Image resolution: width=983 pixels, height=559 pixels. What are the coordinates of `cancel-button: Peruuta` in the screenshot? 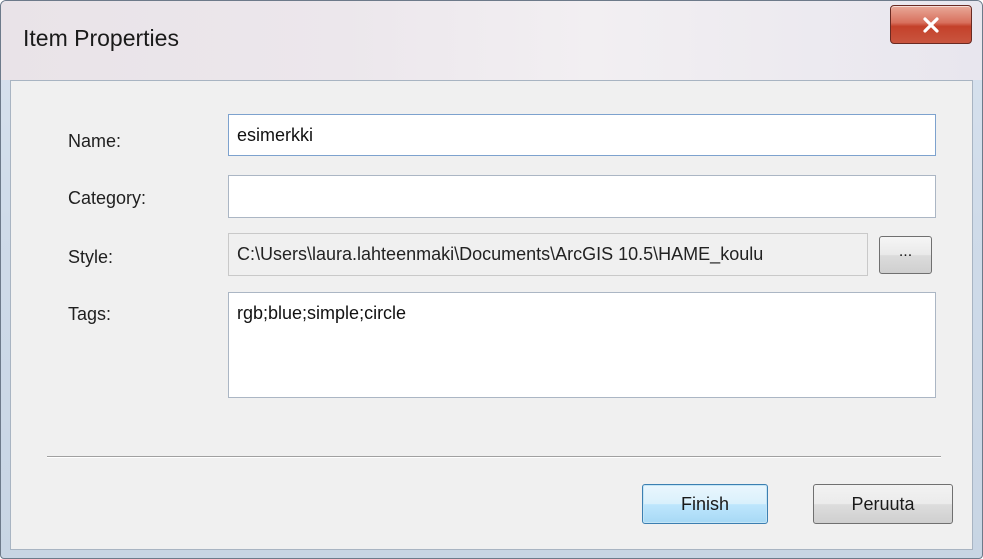 It's located at (883, 504).